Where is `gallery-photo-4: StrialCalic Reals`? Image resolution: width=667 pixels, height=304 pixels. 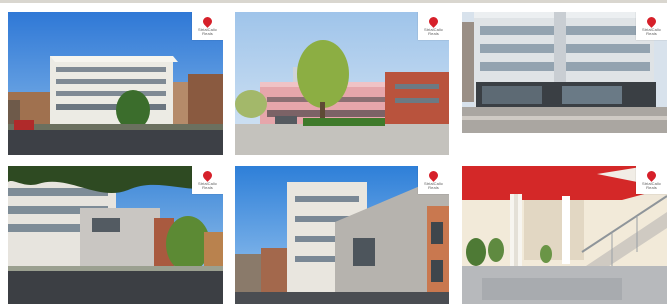
gallery-photo-4: StrialCalic Reals is located at coordinates (115, 235).